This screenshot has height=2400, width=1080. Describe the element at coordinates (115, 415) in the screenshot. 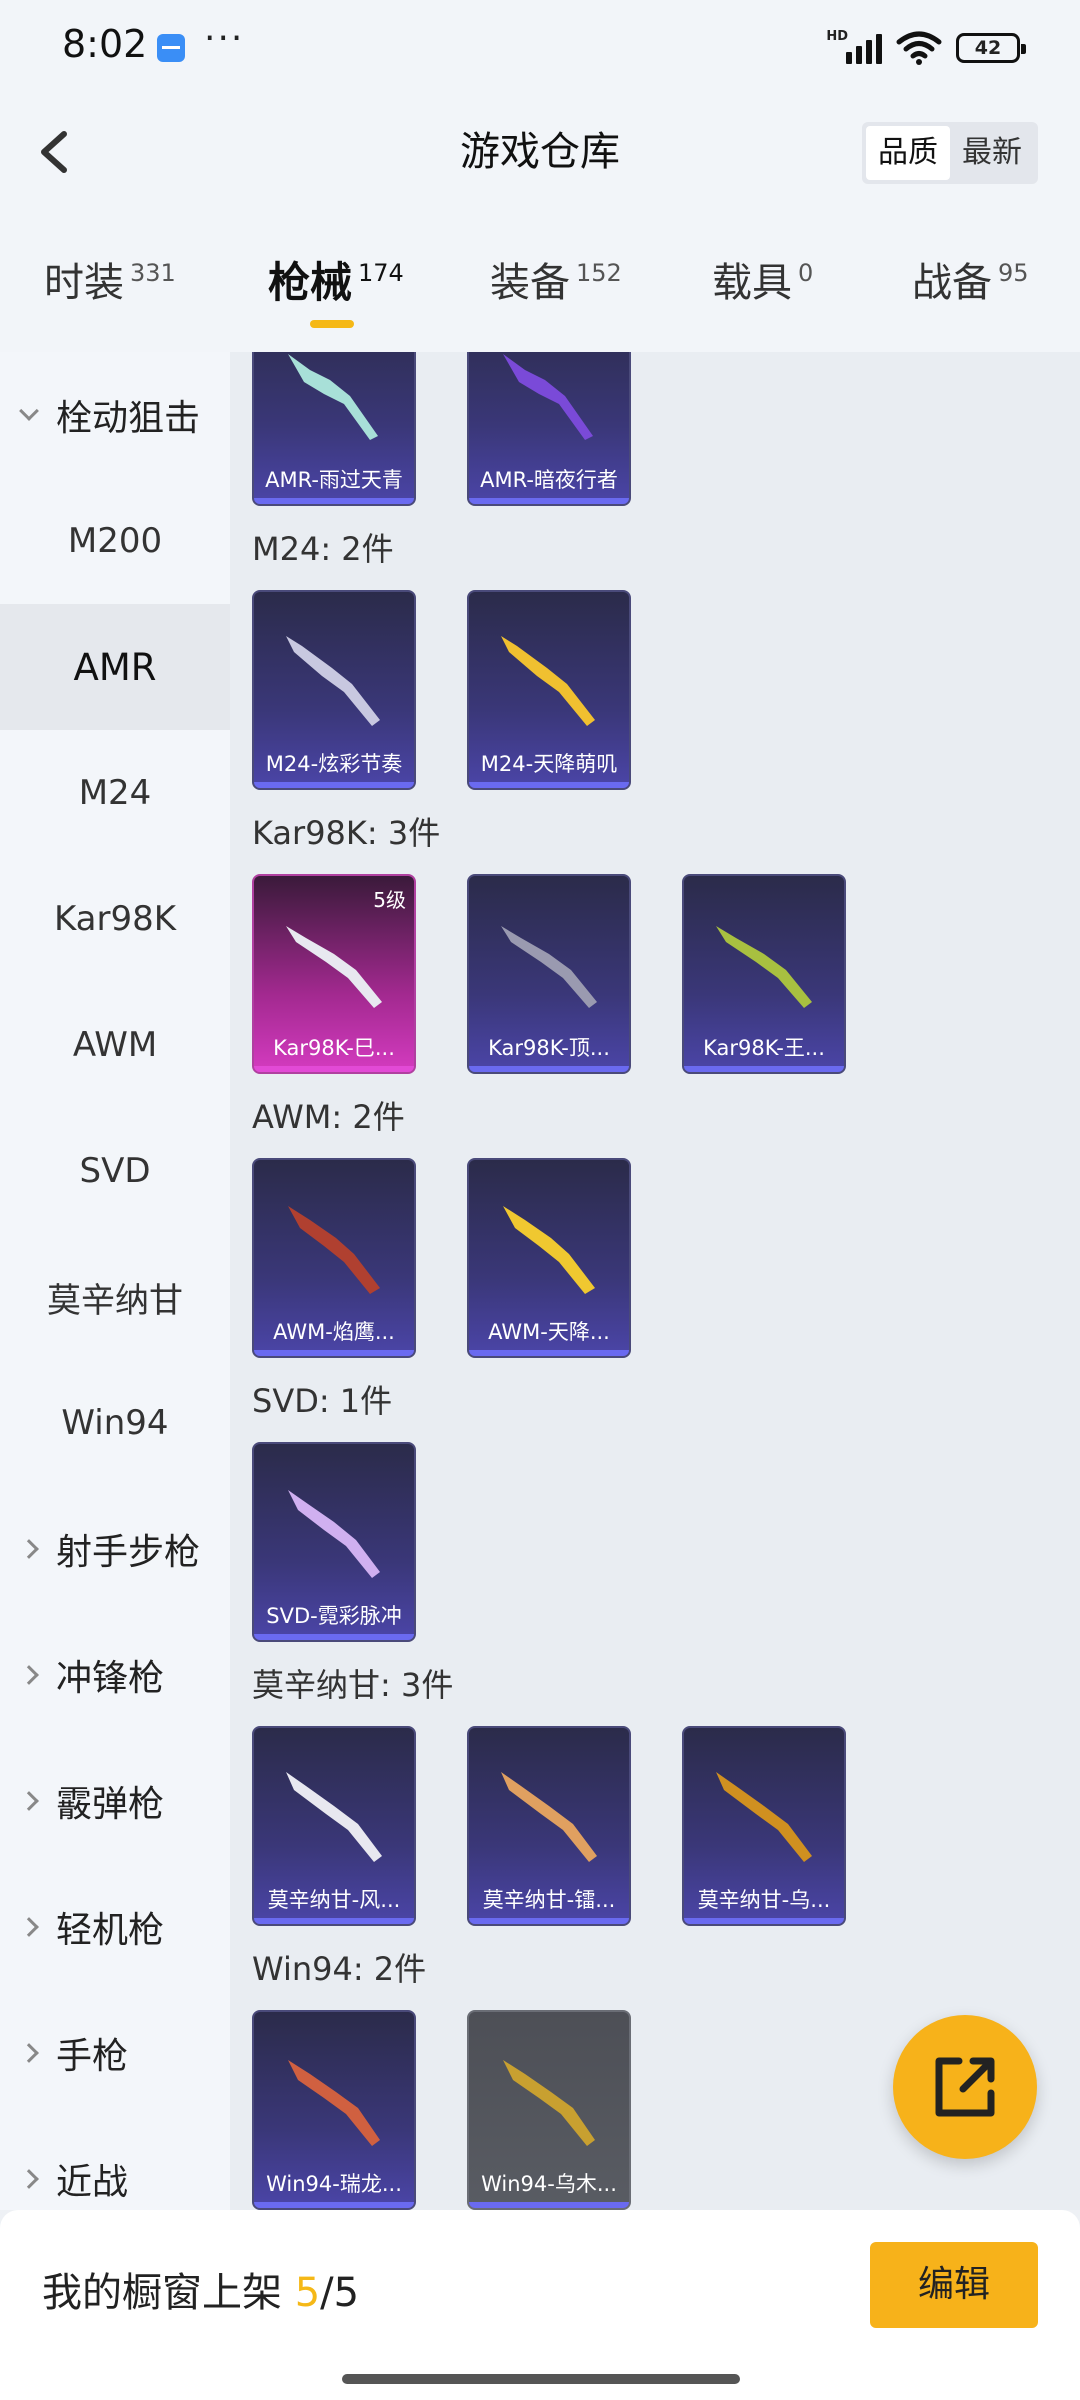

I see `sidebar-category-bolt-action: 栓动狙击` at that location.